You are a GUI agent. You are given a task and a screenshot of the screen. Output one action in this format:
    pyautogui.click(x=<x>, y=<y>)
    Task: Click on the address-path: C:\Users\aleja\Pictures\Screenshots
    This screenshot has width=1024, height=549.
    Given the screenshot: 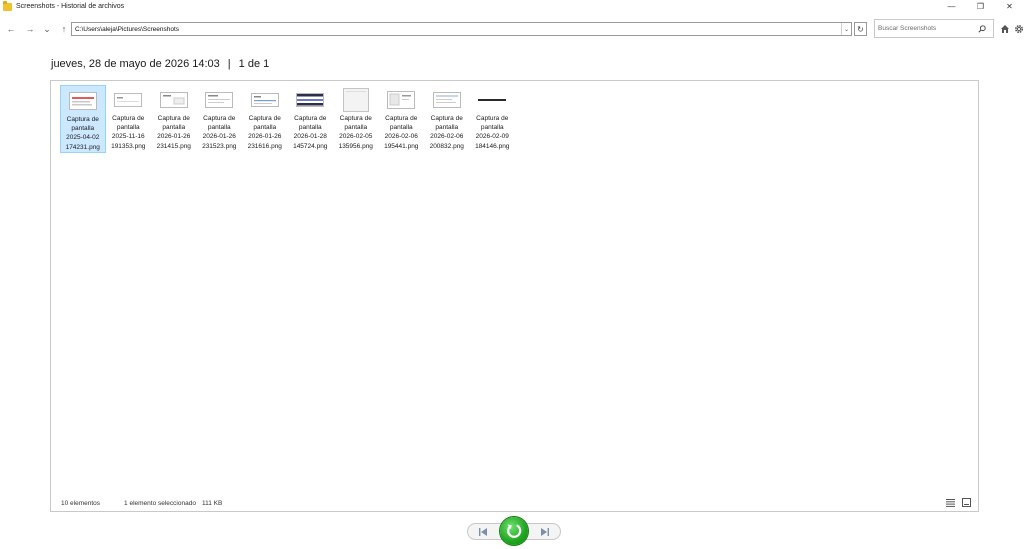 What is the action you would take?
    pyautogui.click(x=456, y=29)
    